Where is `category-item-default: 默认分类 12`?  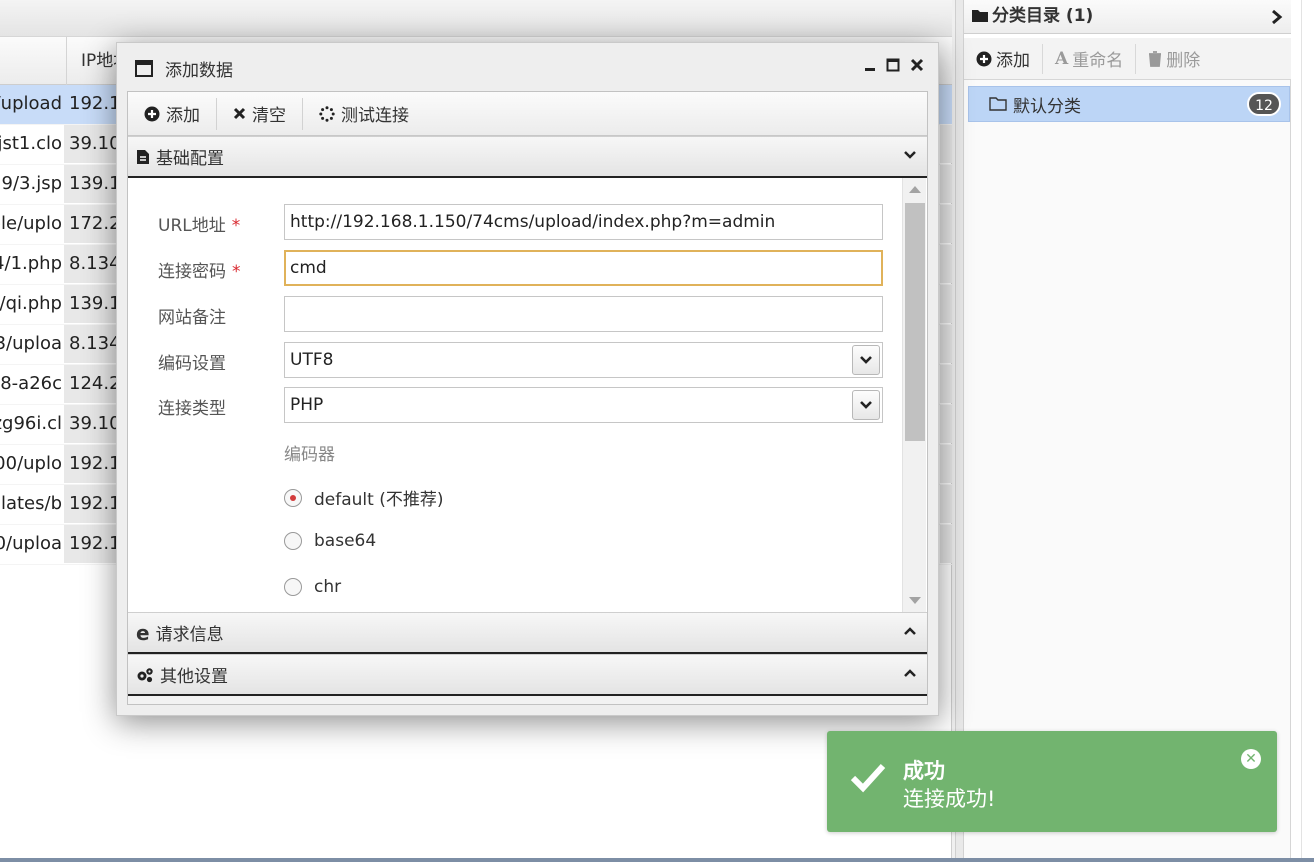
category-item-default: 默认分类 12 is located at coordinates (1129, 104).